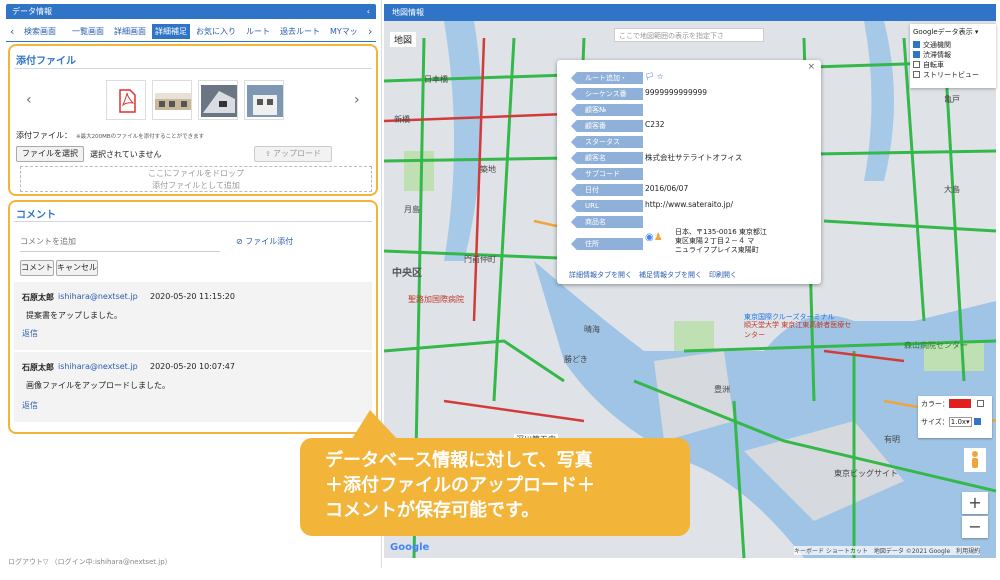 This screenshot has height=580, width=1000. What do you see at coordinates (977, 421) in the screenshot?
I see `size-checkbox` at bounding box center [977, 421].